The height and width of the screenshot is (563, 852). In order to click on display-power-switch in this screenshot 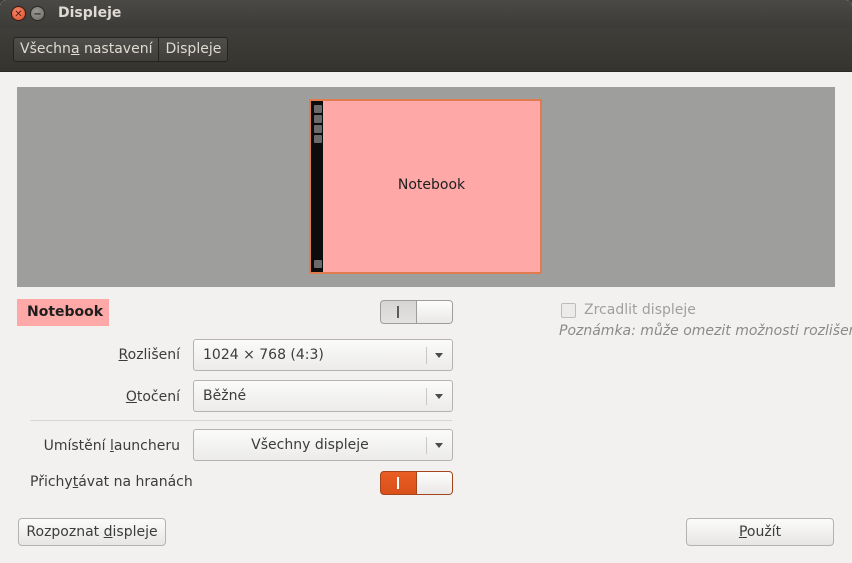, I will do `click(416, 312)`.